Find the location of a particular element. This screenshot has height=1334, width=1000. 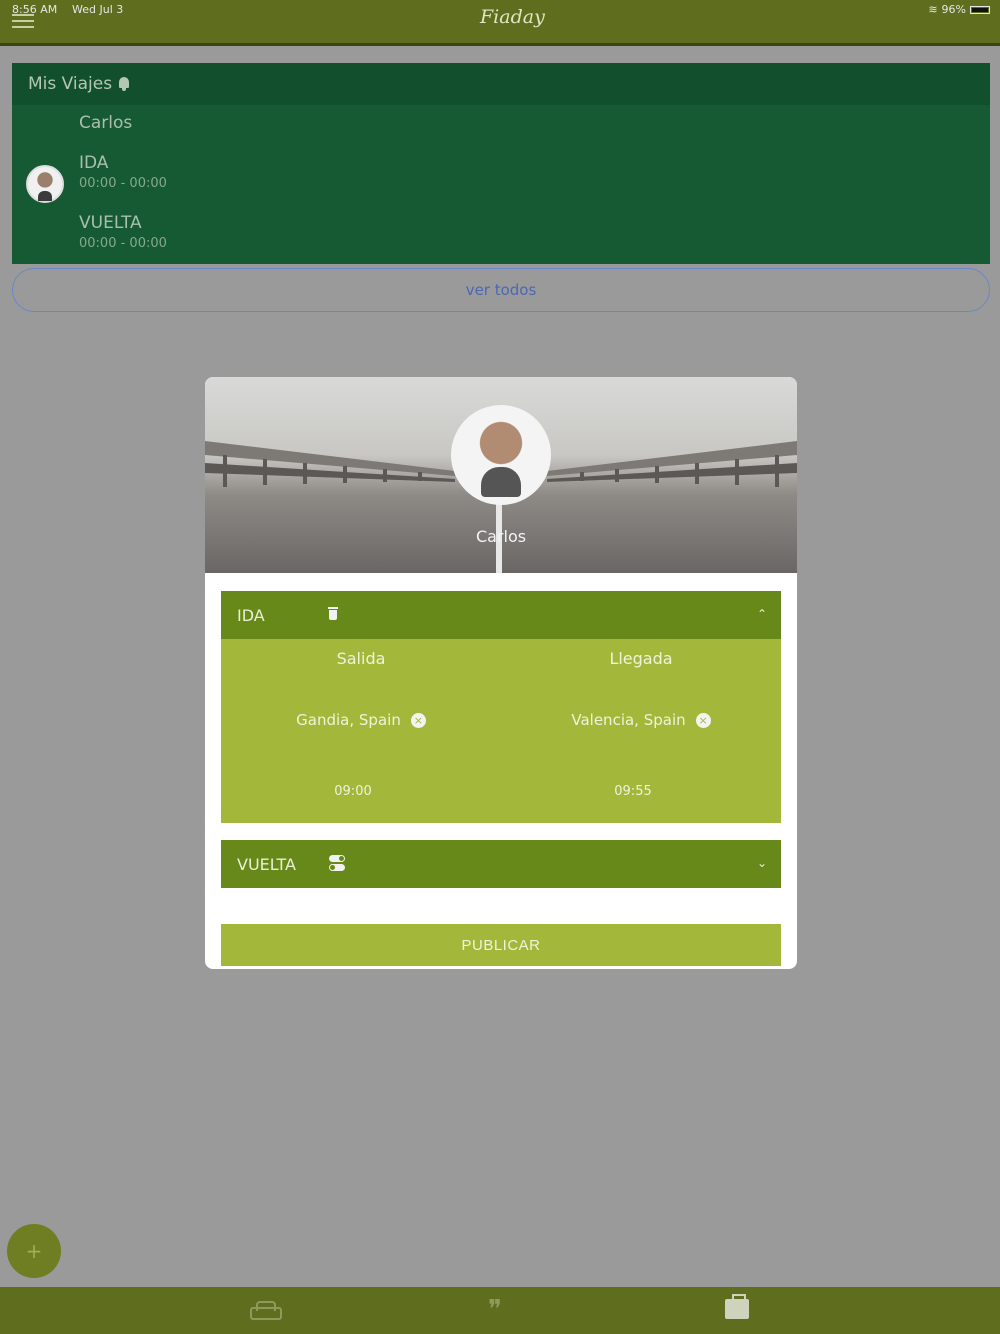

llegada-time: 09:55 is located at coordinates (633, 791).